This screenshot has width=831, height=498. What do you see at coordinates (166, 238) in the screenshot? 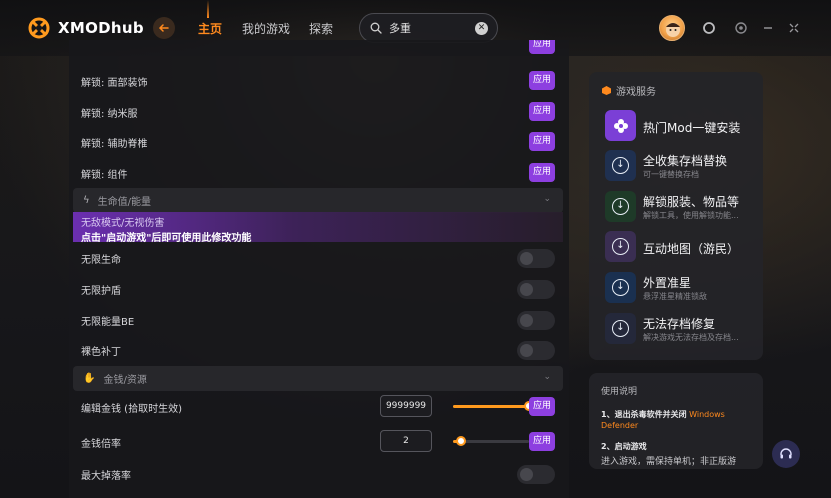
I see `banner-hint: 点击"启动游戏"后即可使用此修改功能` at bounding box center [166, 238].